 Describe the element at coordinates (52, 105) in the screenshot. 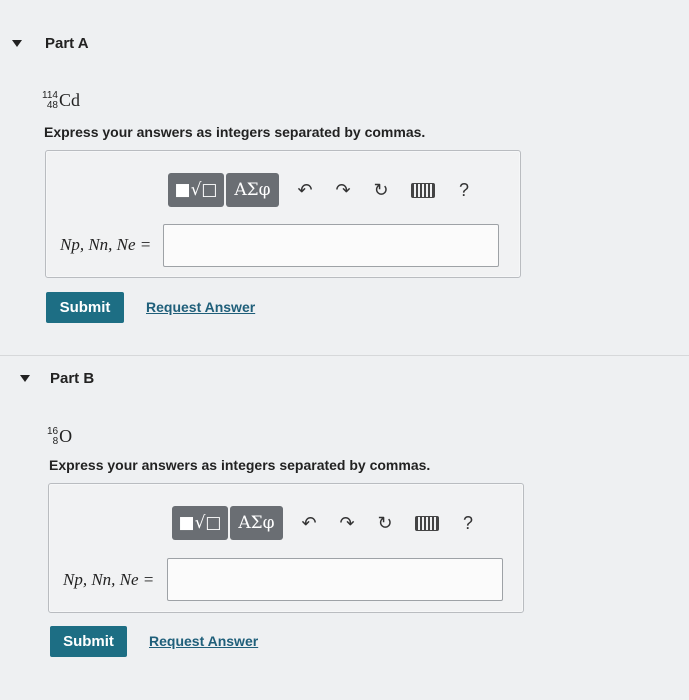

I see `atomic-number: 48` at that location.